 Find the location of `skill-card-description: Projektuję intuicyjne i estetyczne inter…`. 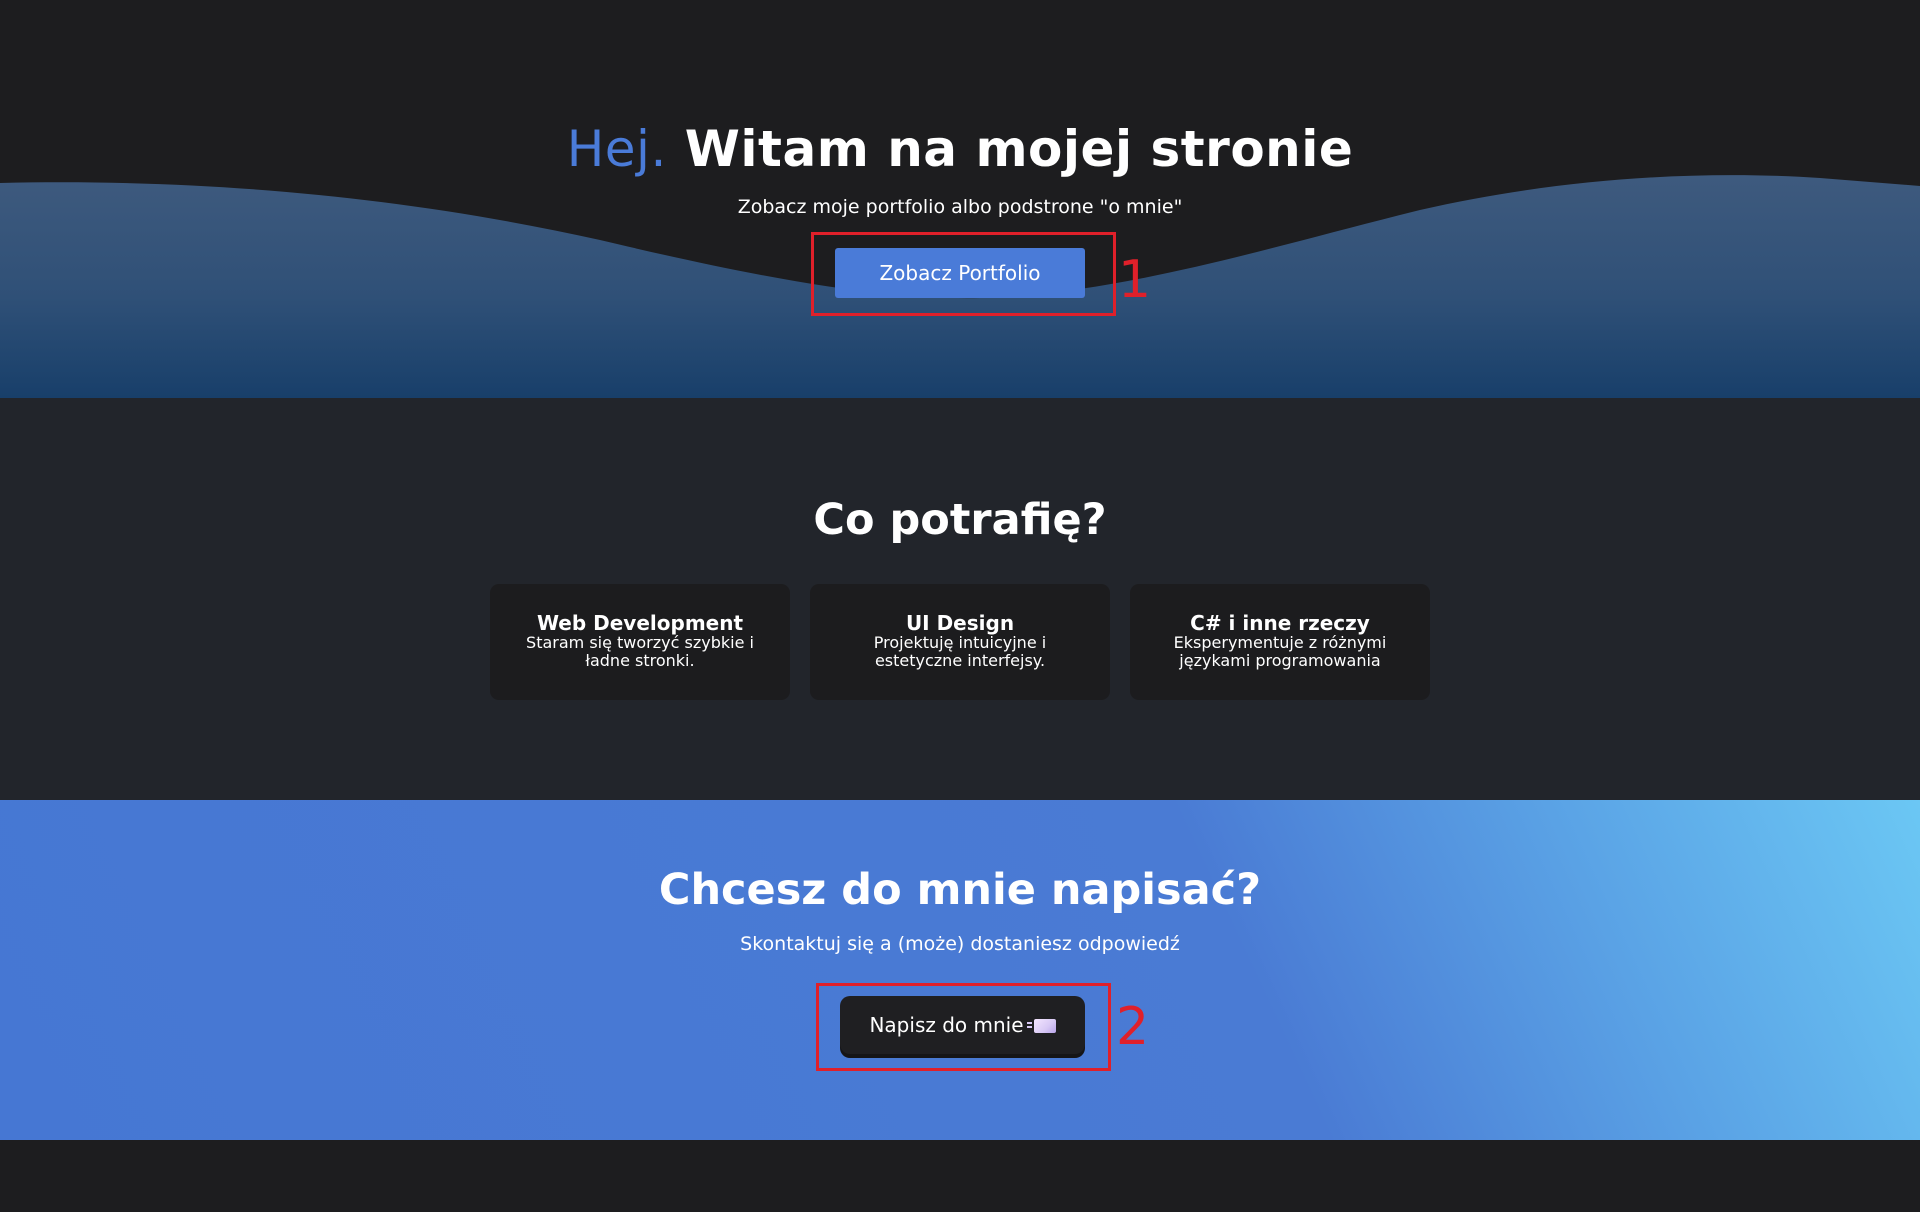

skill-card-description: Projektuję intuicyjne i estetyczne inter… is located at coordinates (960, 651).